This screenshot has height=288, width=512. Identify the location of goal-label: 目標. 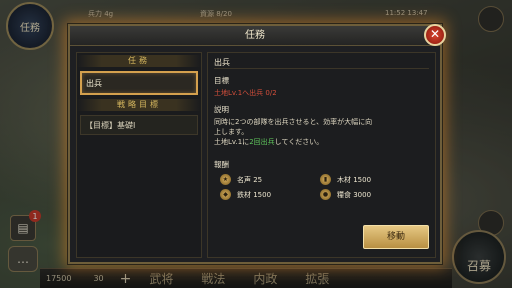
(221, 80).